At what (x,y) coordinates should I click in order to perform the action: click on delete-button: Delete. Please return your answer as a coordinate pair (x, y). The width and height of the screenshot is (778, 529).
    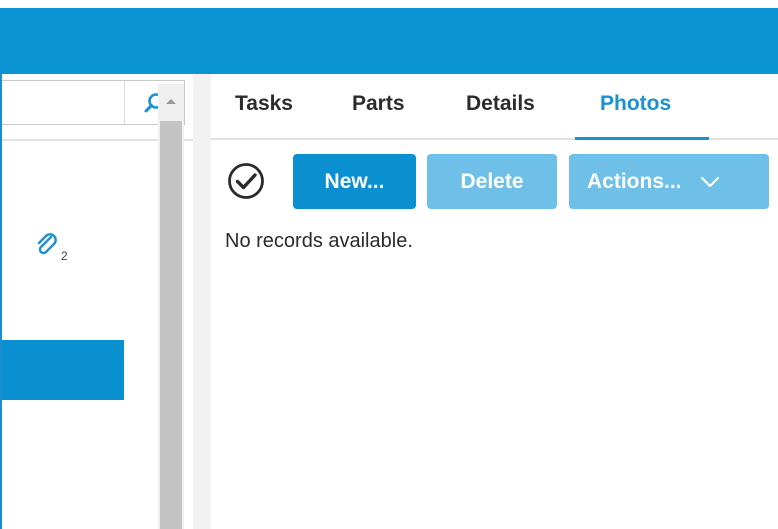
    Looking at the image, I should click on (492, 181).